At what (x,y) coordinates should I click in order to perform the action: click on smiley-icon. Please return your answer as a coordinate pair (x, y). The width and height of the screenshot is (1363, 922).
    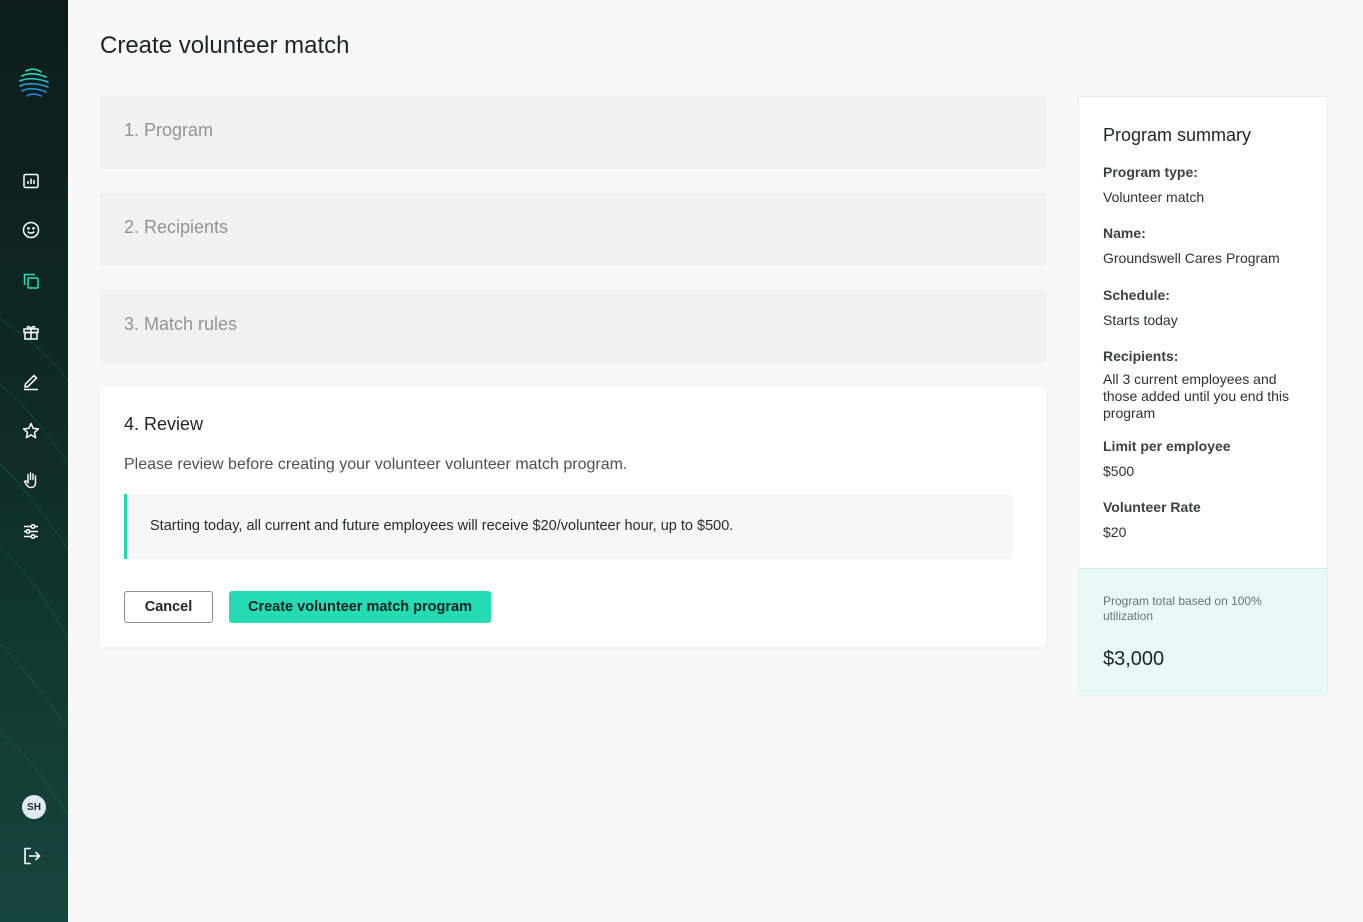
    Looking at the image, I should click on (31, 230).